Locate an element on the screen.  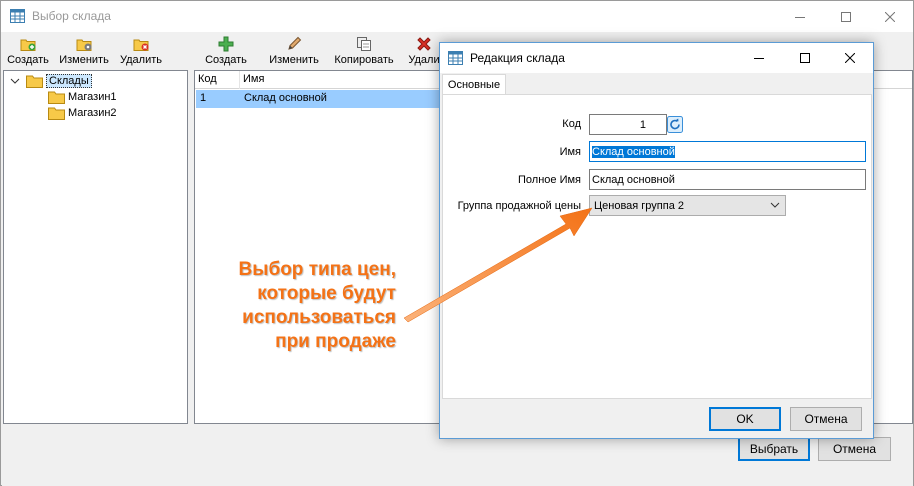
fullname-value: Склад основной is located at coordinates (633, 179).